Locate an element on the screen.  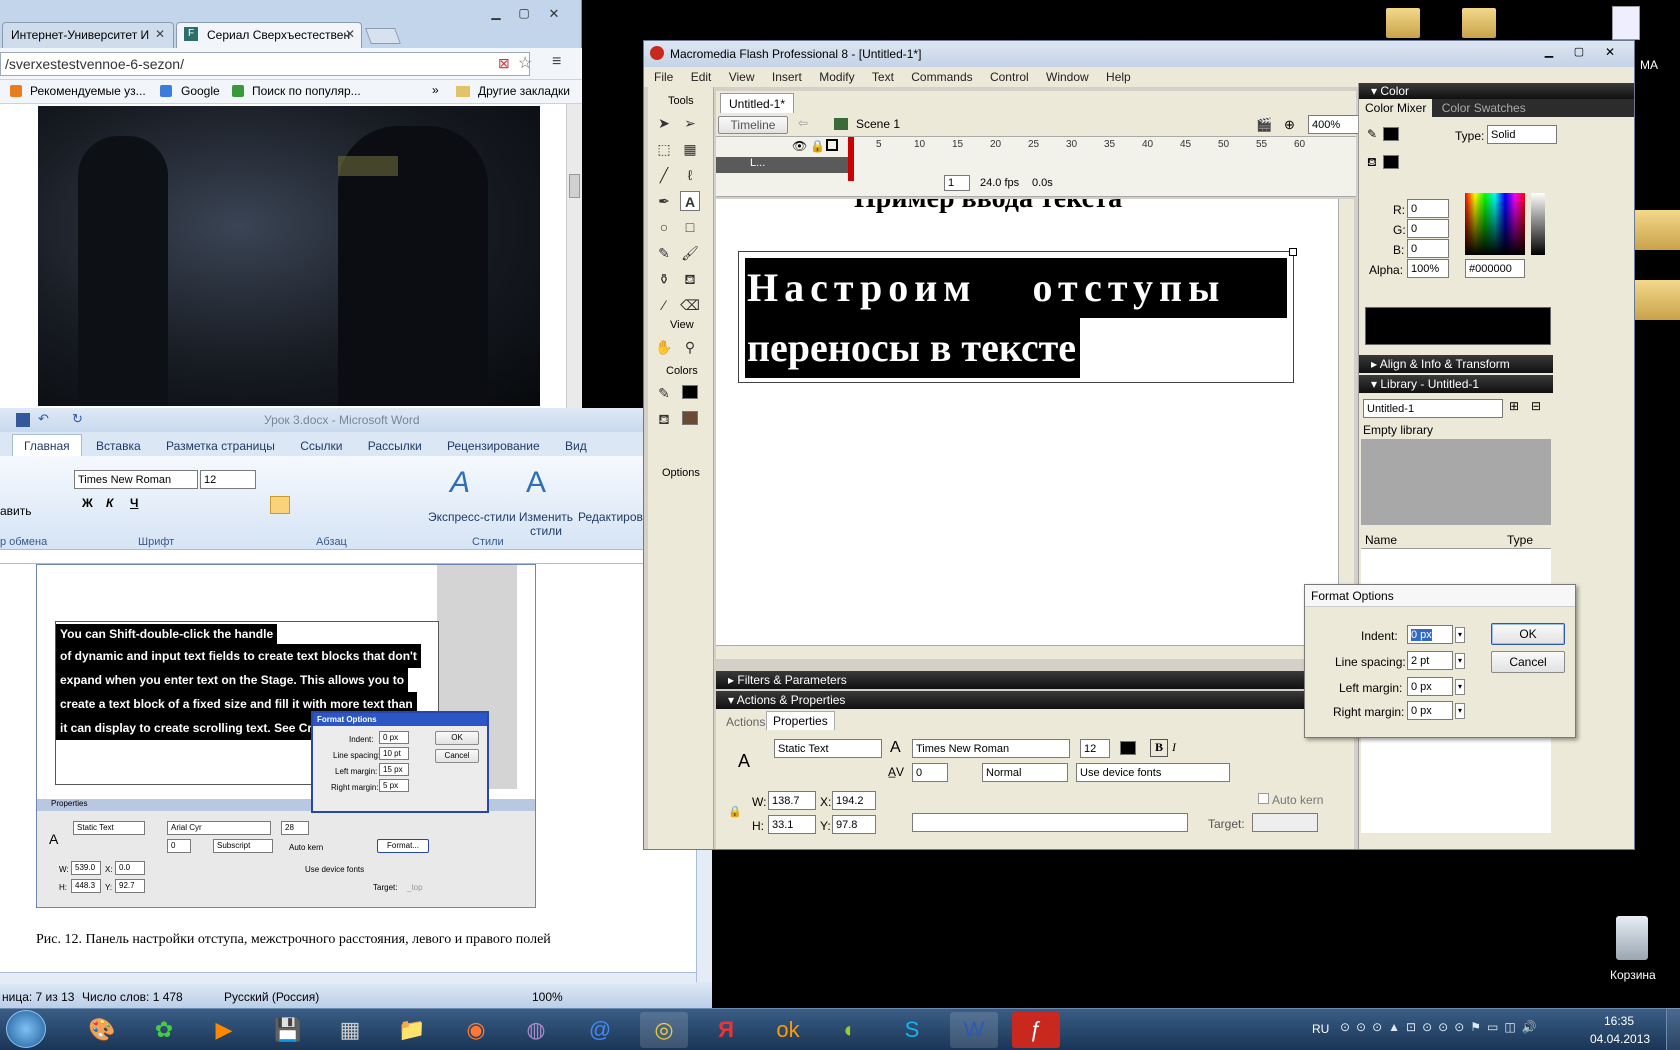
pen-tool-icon: ✒ is located at coordinates (664, 201).